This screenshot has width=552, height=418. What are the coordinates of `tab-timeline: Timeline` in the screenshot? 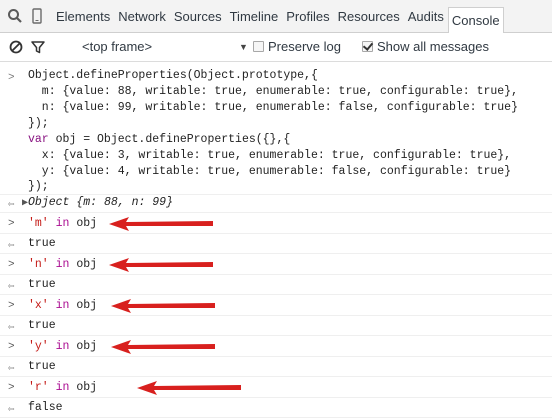 It's located at (254, 16).